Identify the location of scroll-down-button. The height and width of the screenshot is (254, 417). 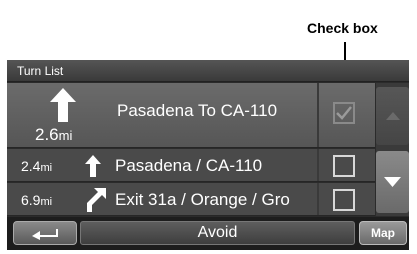
(392, 182).